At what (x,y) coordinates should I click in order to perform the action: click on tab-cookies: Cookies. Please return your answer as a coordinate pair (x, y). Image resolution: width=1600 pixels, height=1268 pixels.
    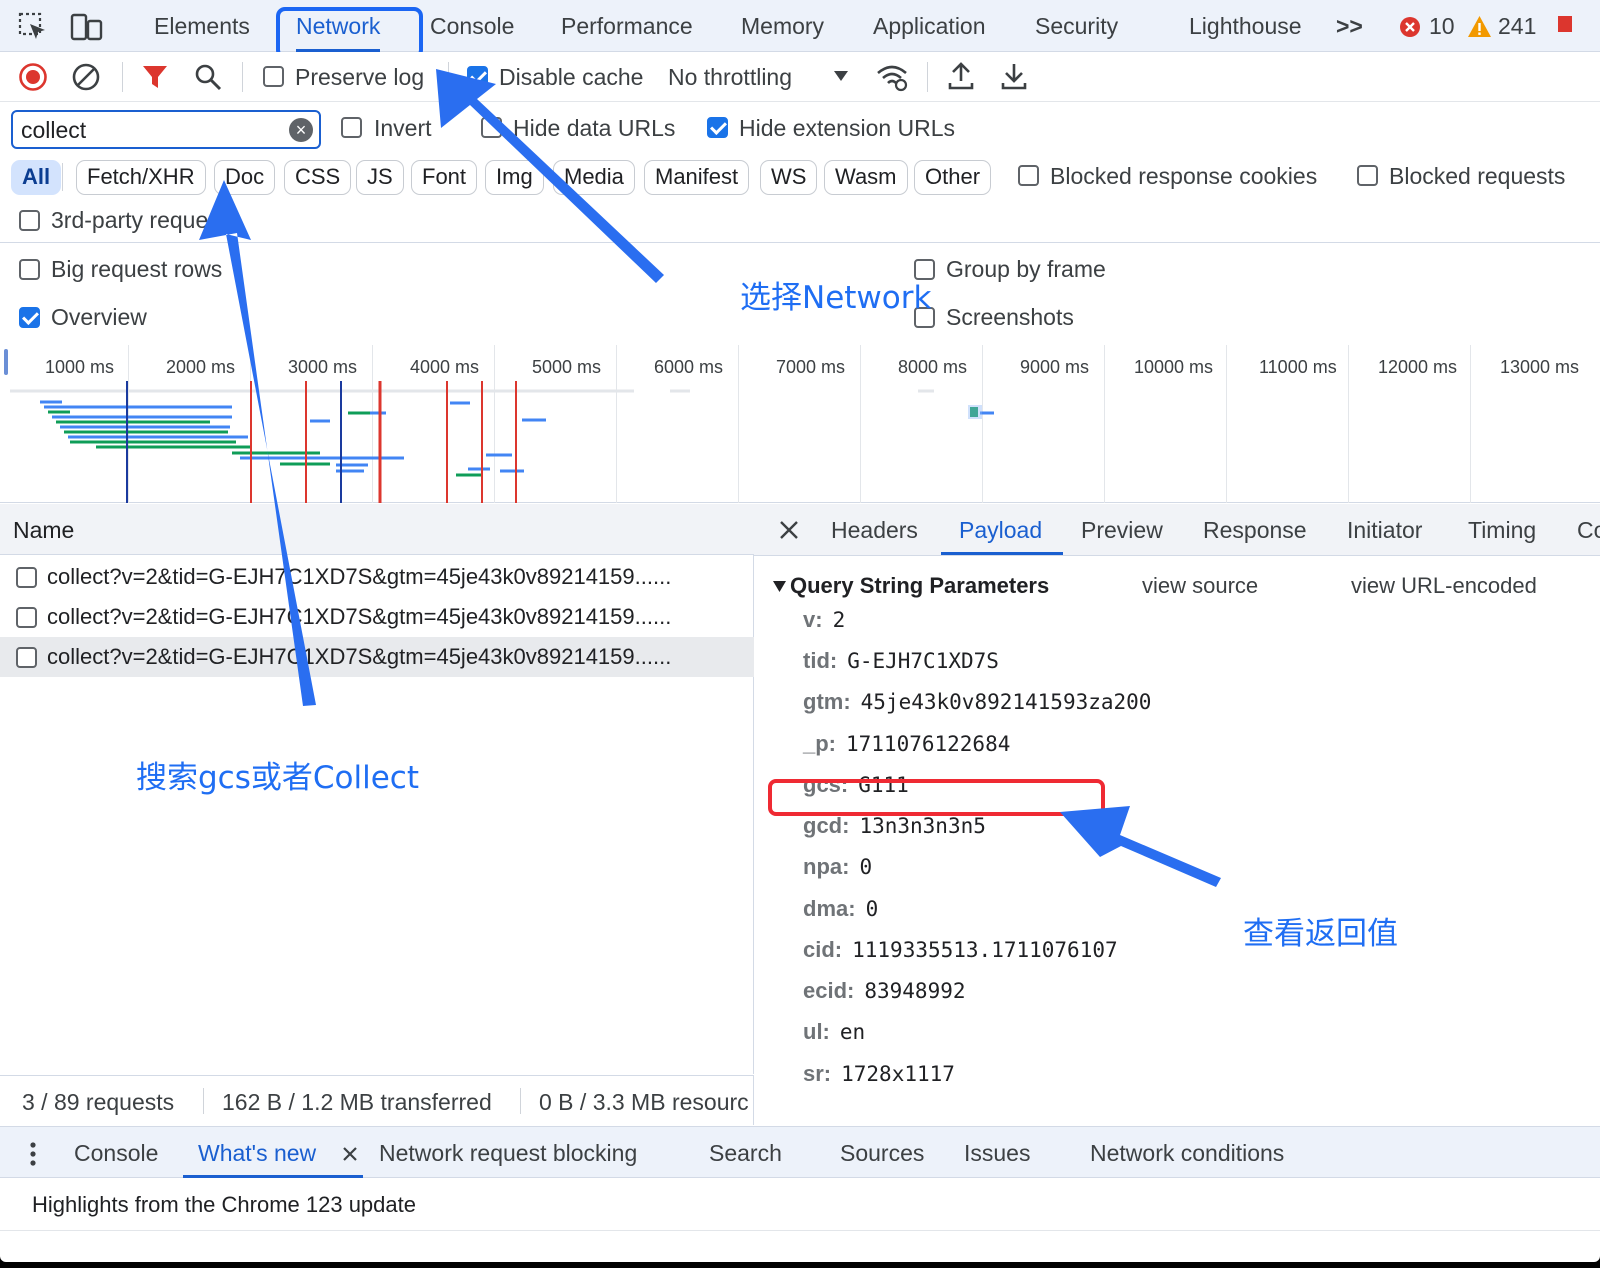
    Looking at the image, I should click on (1588, 530).